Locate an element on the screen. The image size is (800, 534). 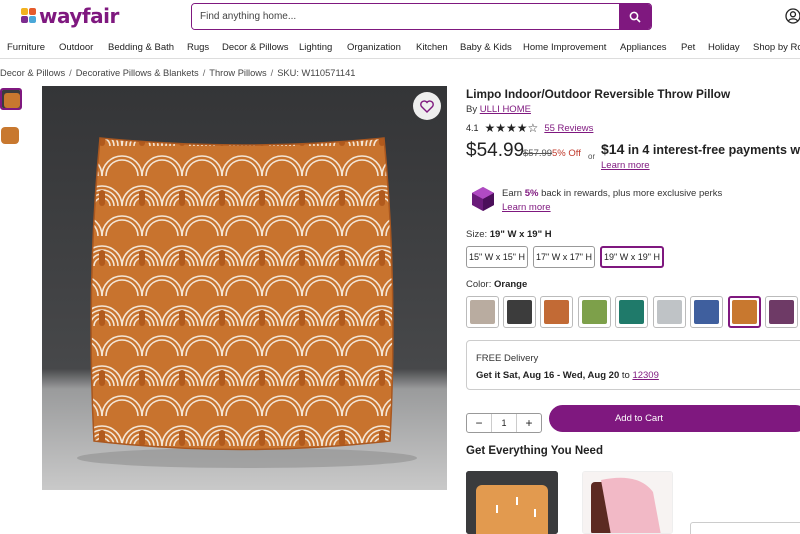
installment-offer: $14 in 4 interest-free payments with is located at coordinates (700, 149).